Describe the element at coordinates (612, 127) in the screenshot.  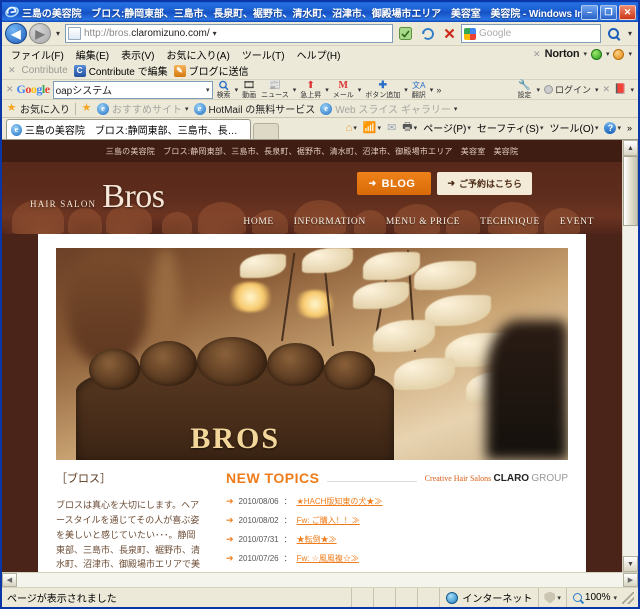
I see `help-menu-button: ? ▾` at that location.